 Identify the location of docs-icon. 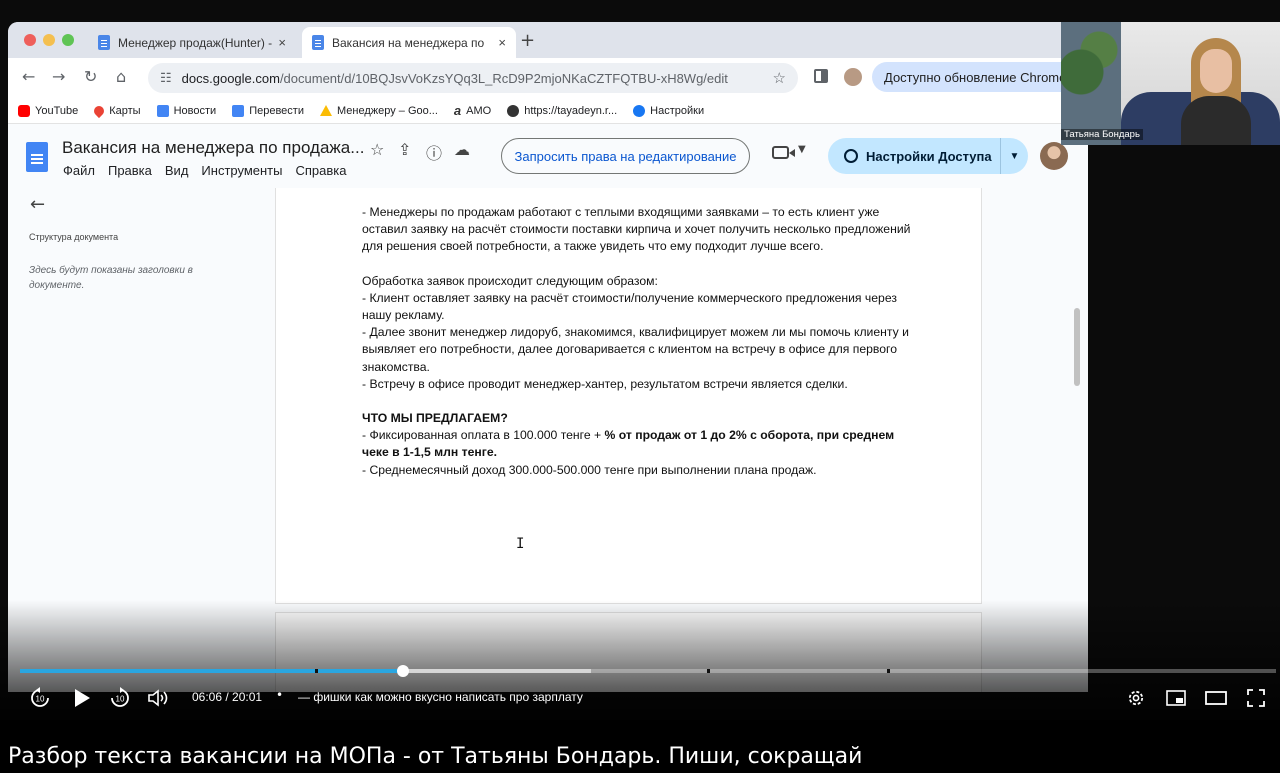
(104, 42).